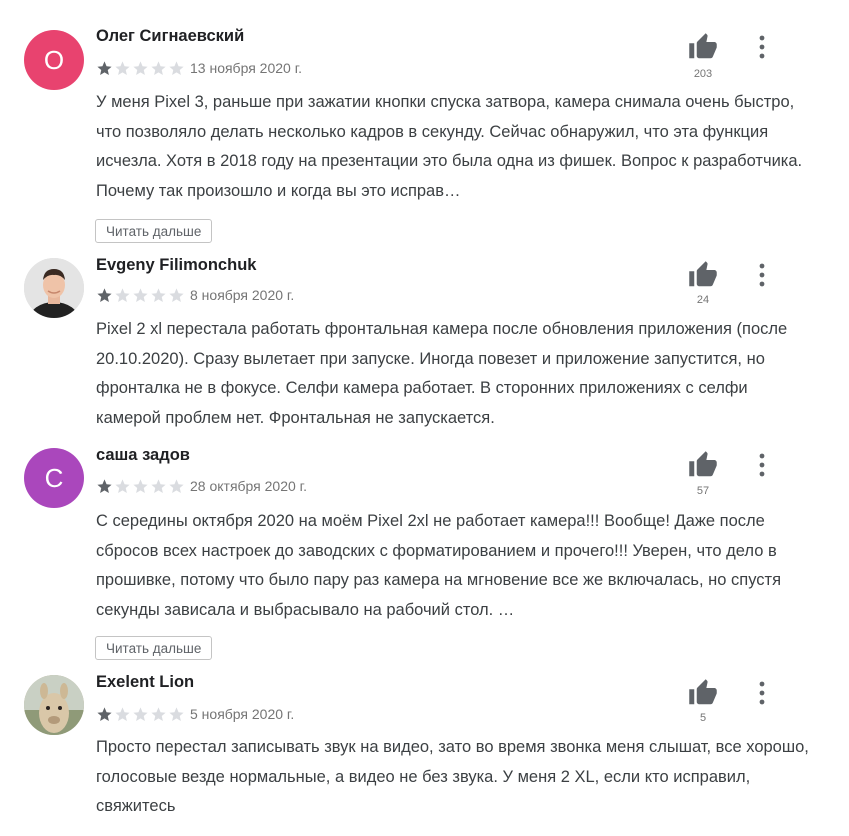 Image resolution: width=849 pixels, height=836 pixels. I want to click on avatar-letter: О, so click(54, 59).